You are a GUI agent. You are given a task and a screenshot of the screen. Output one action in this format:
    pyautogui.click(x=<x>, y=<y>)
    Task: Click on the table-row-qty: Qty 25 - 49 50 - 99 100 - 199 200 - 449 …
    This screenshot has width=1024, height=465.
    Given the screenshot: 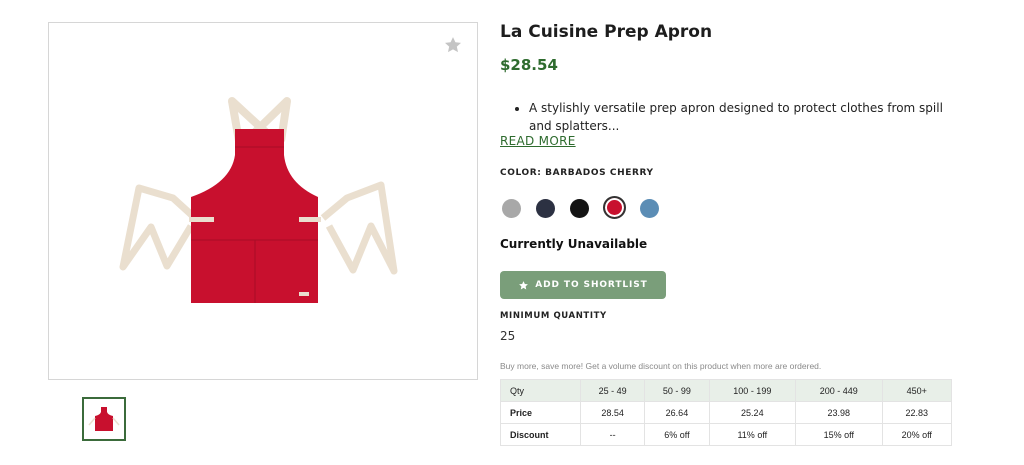 What is the action you would take?
    pyautogui.click(x=726, y=390)
    